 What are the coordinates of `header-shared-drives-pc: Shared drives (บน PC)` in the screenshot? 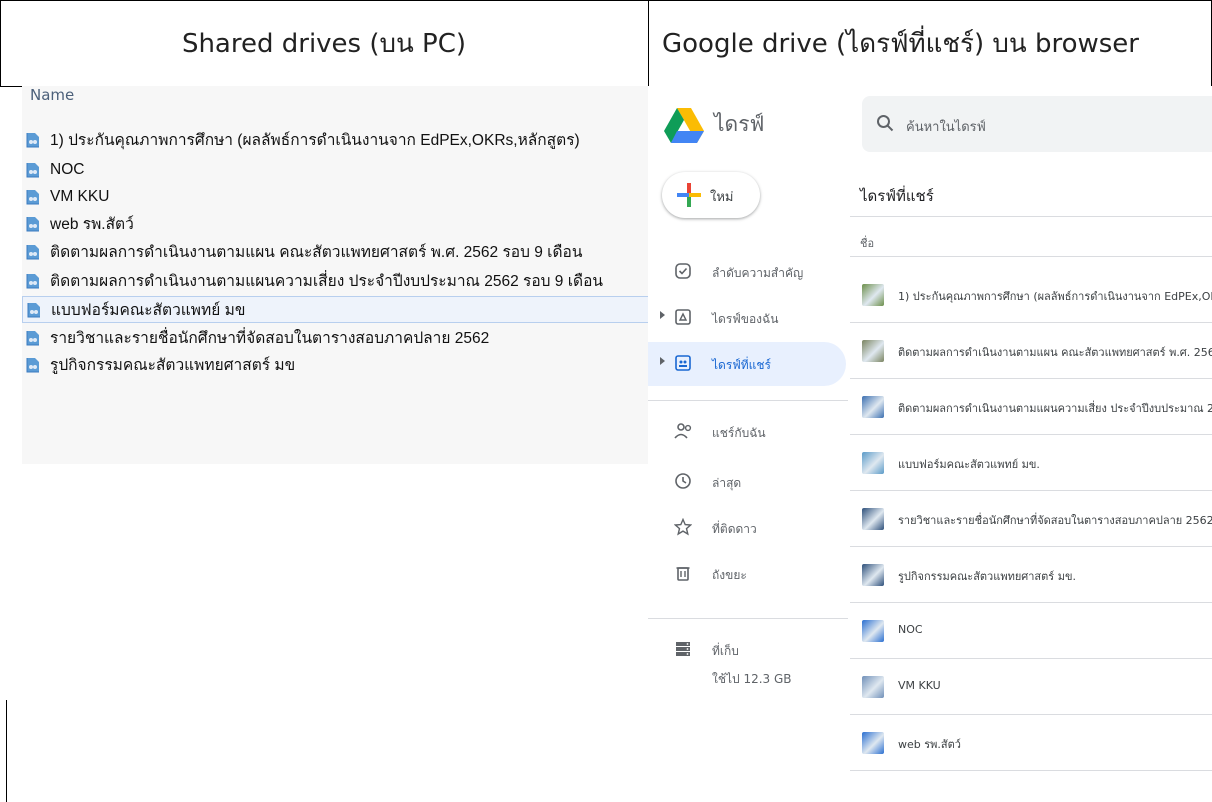 It's located at (324, 43).